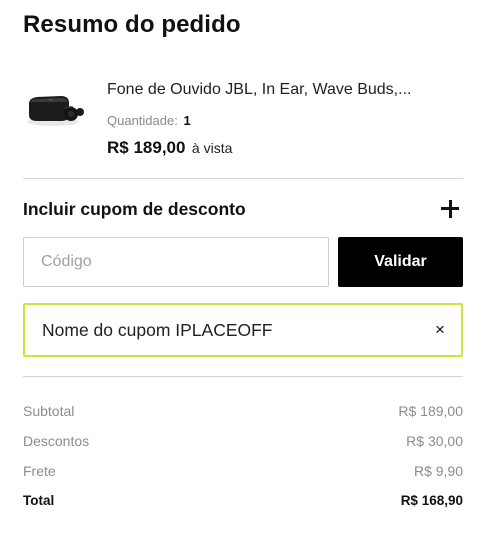 The width and height of the screenshot is (500, 538). What do you see at coordinates (39, 471) in the screenshot?
I see `summary-label: Frete` at bounding box center [39, 471].